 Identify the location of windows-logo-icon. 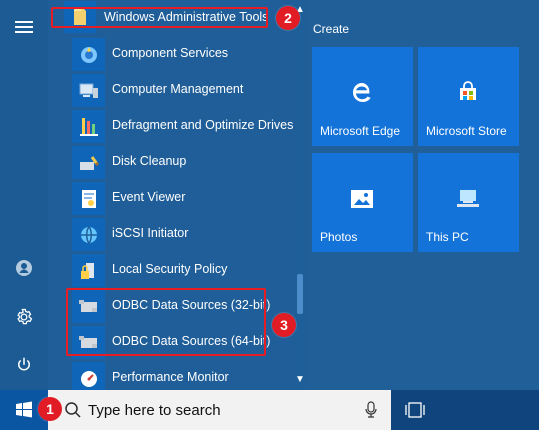
(24, 409).